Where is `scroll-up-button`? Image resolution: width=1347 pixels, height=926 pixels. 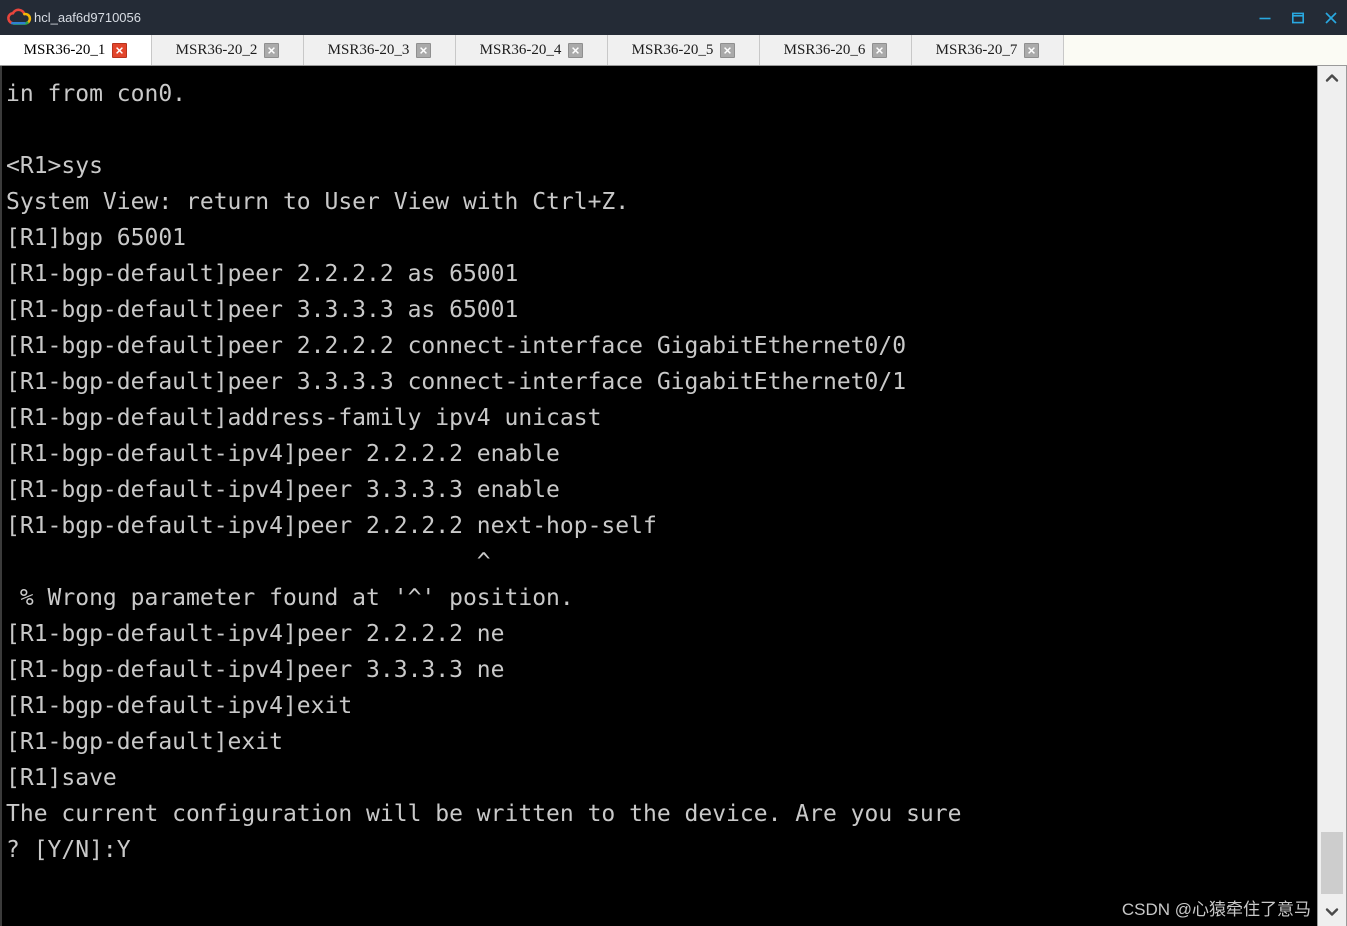 scroll-up-button is located at coordinates (1332, 79).